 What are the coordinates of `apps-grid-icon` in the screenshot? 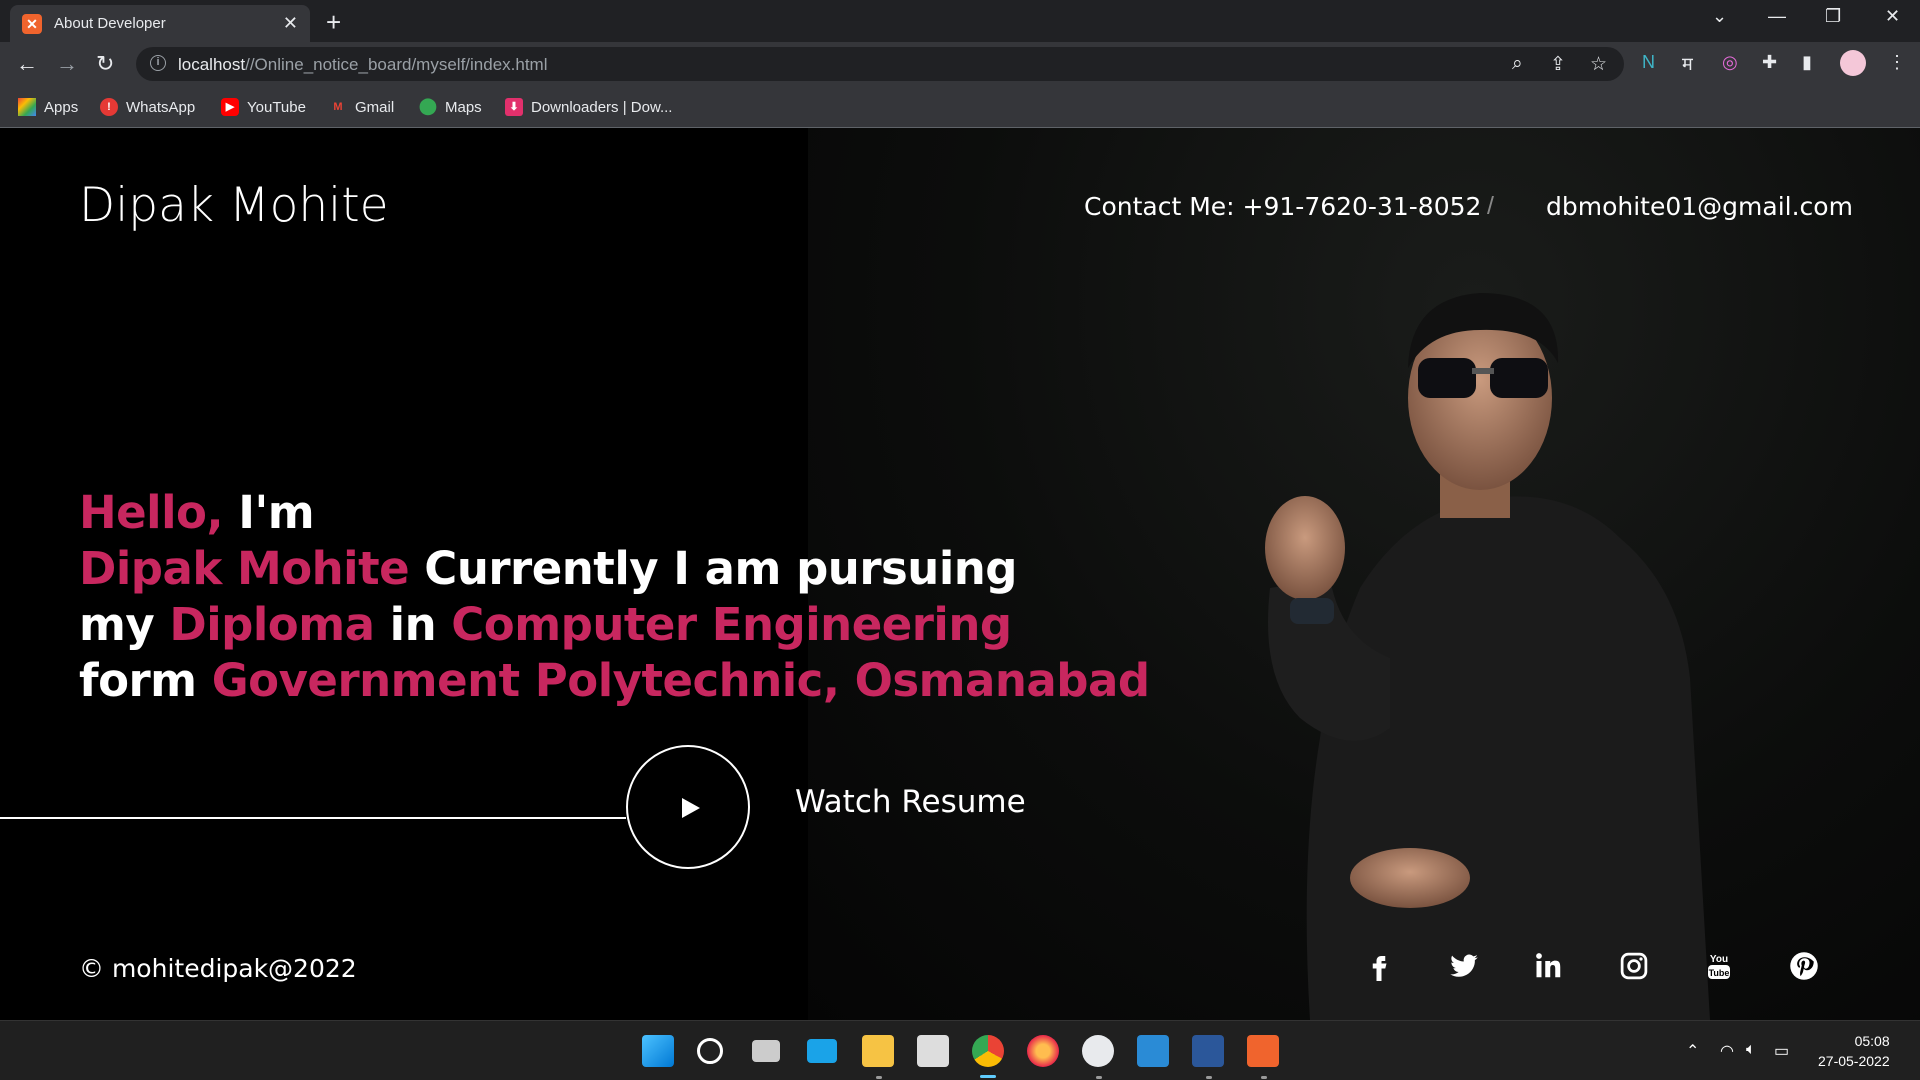 It's located at (27, 107).